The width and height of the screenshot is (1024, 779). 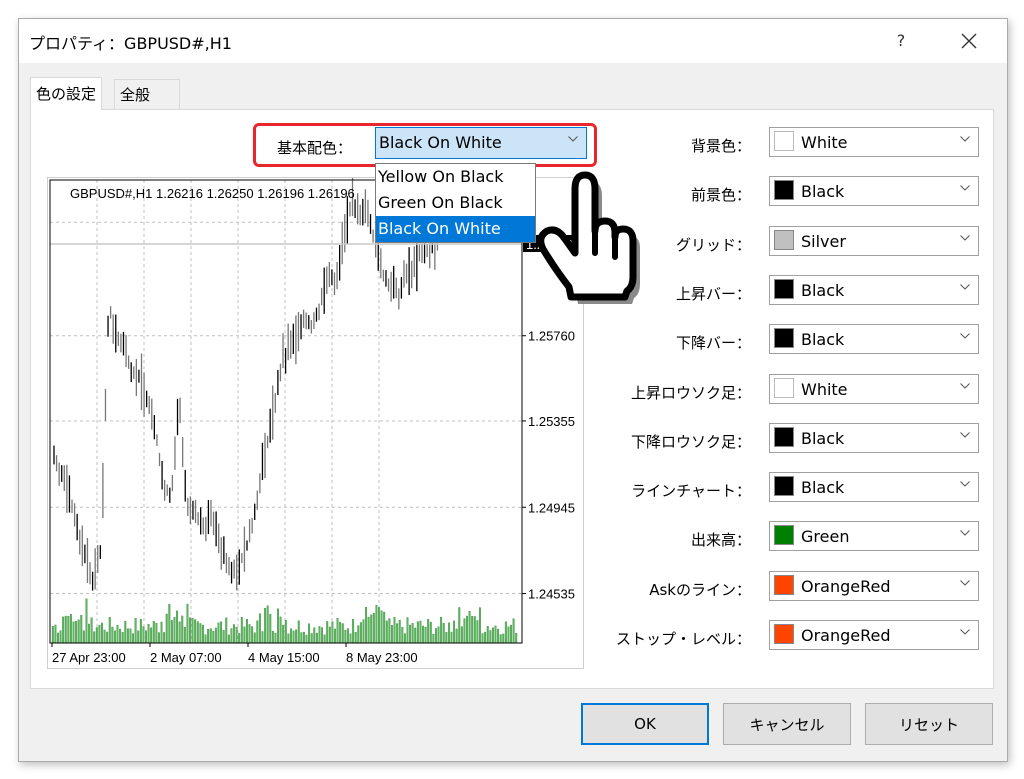 What do you see at coordinates (66, 93) in the screenshot?
I see `tab-color-settings: 色の設定` at bounding box center [66, 93].